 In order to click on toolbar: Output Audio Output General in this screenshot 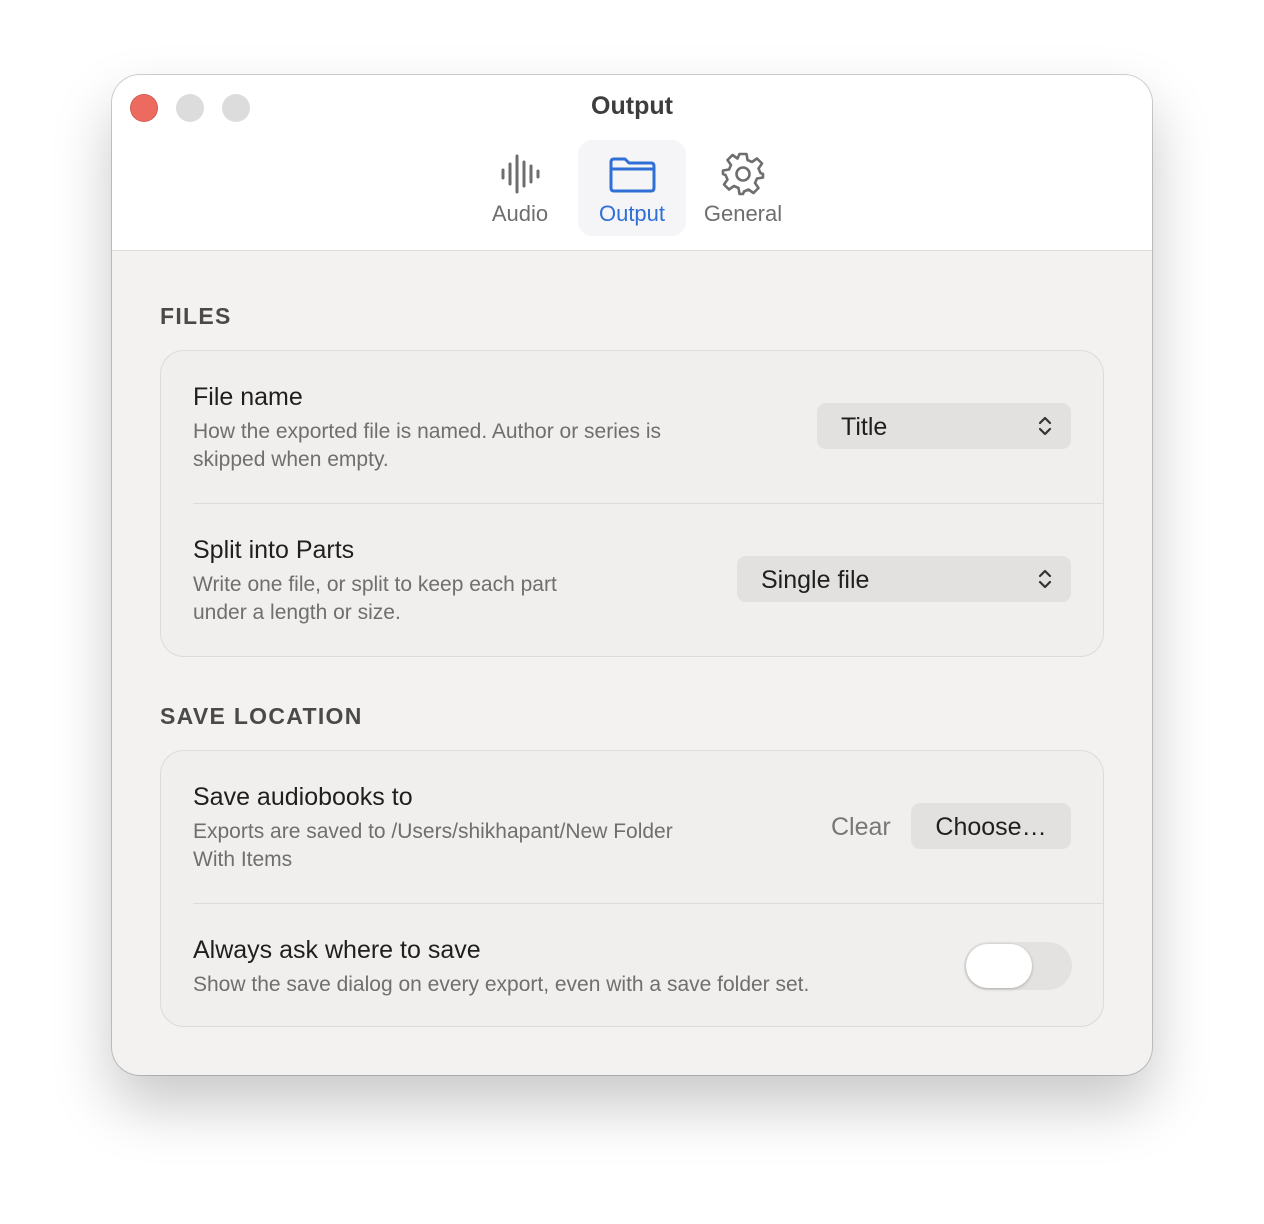, I will do `click(632, 163)`.